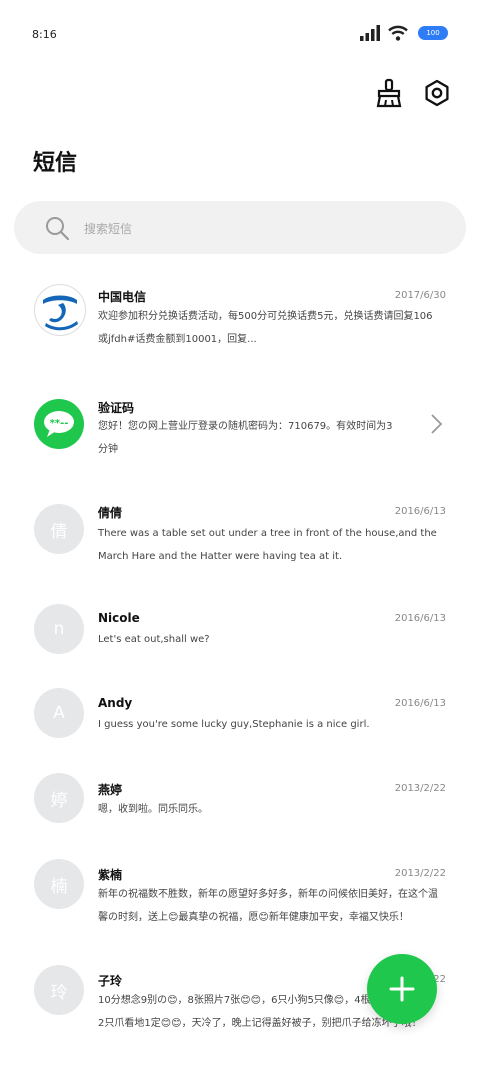  I want to click on battery-indicator: 100, so click(433, 33).